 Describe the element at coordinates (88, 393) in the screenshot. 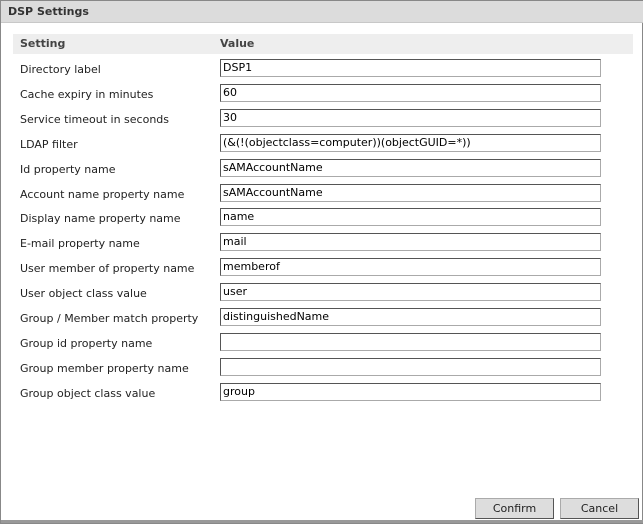

I see `setting-label: Group object class value` at that location.